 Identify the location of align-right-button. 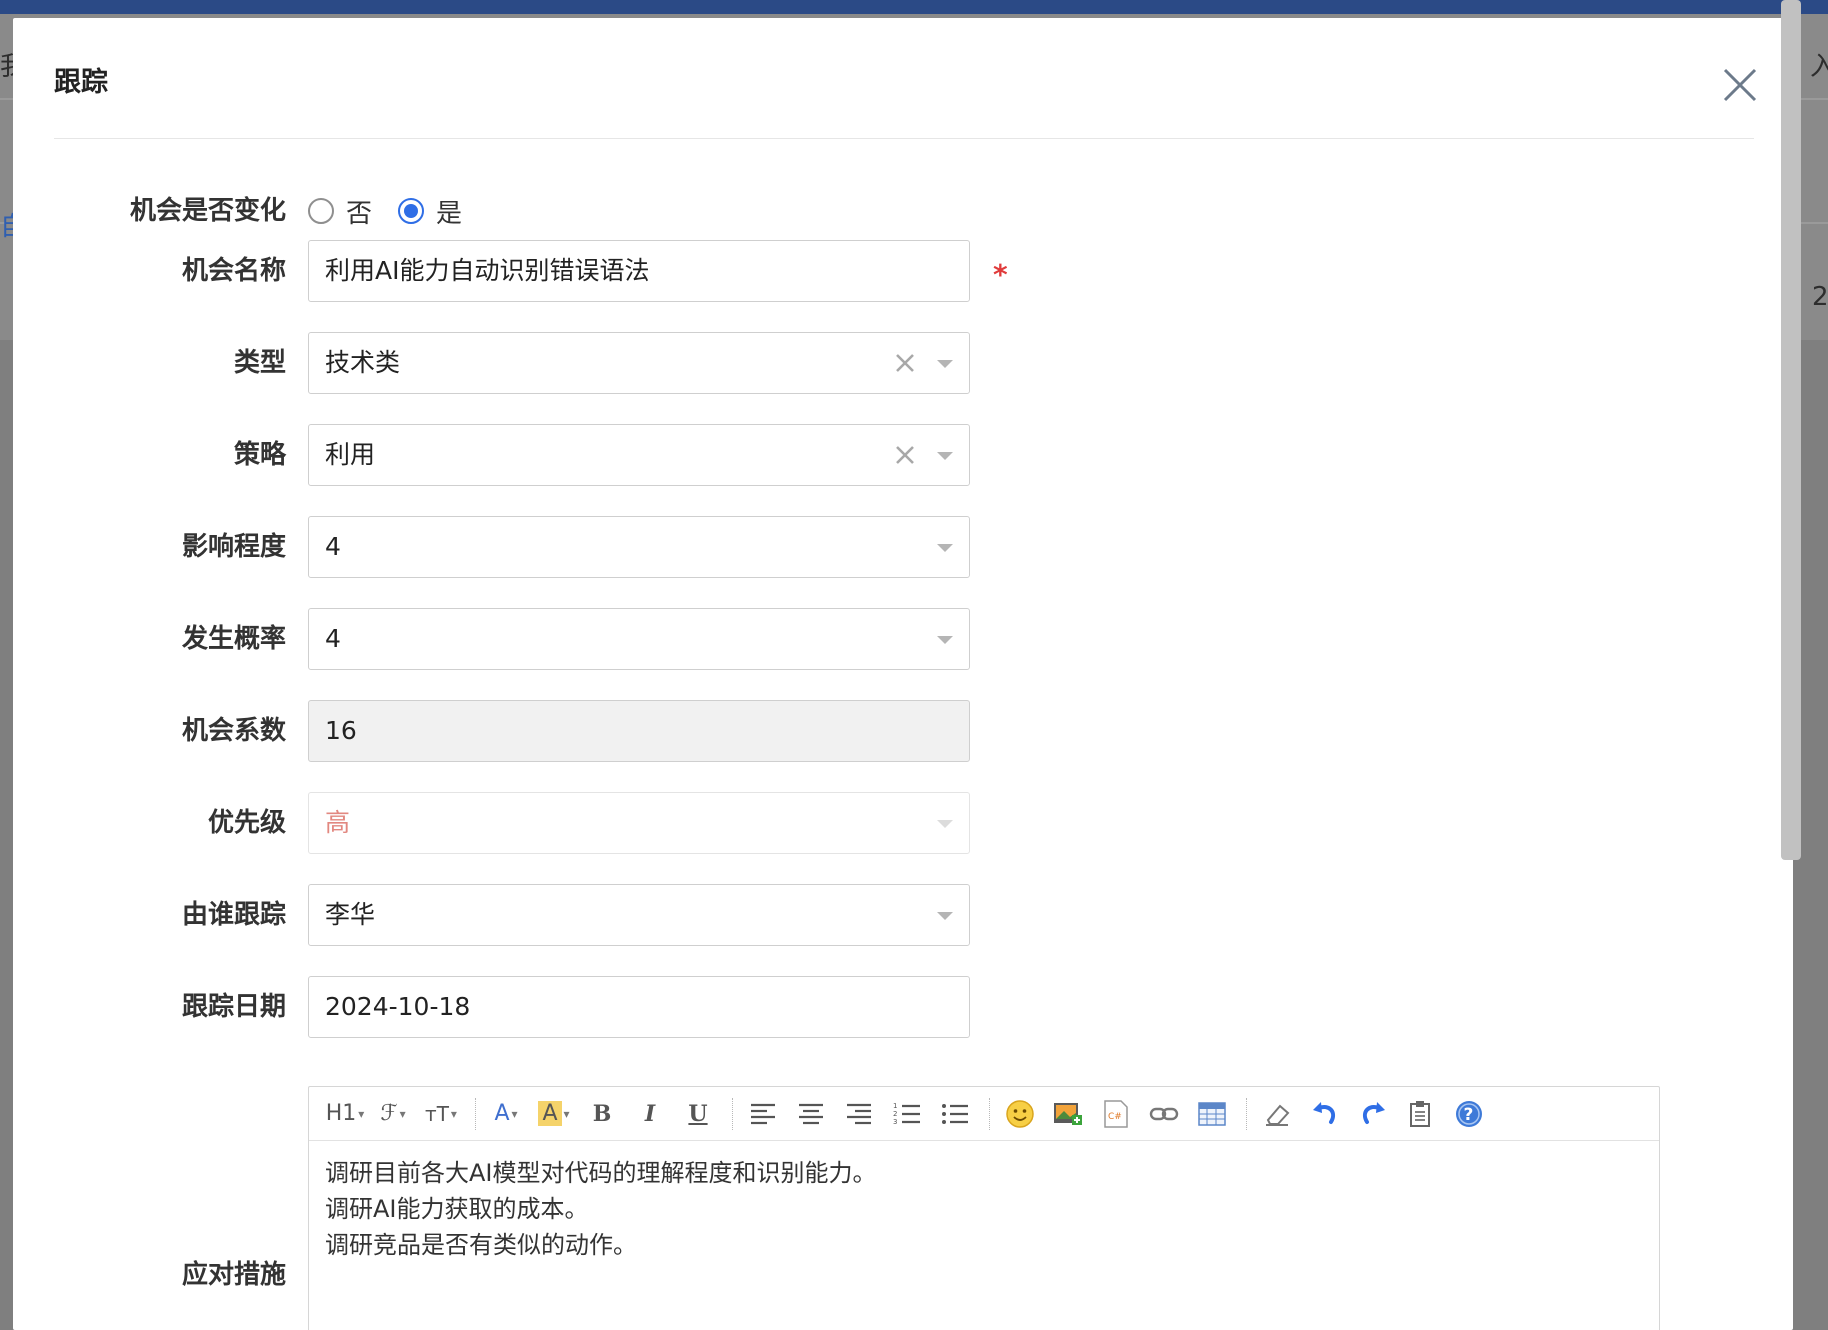
(859, 1114).